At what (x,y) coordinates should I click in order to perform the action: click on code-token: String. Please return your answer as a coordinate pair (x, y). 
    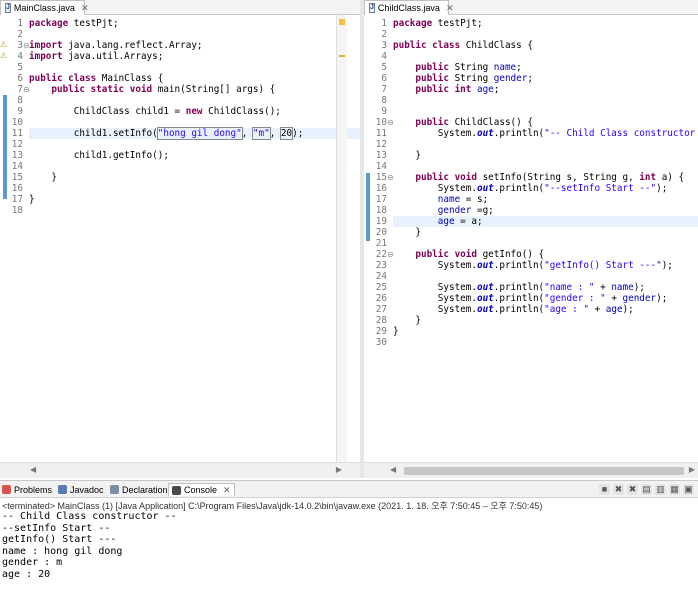
    Looking at the image, I should click on (471, 78).